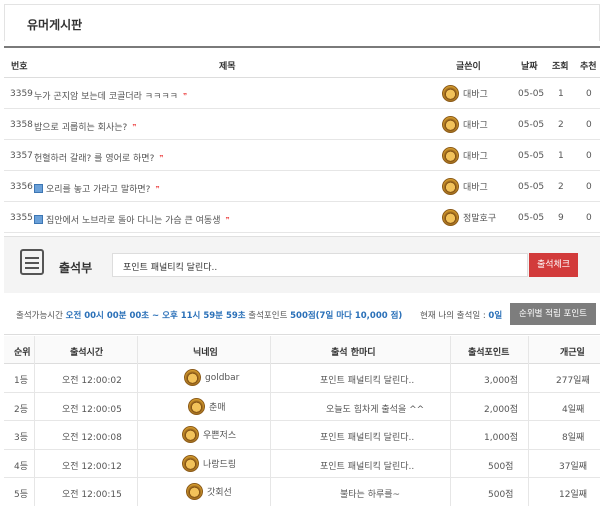  I want to click on post-title-text: 누가 곤지암 보는데 코골더라 ㅋㅋㅋㅋ, so click(106, 95).